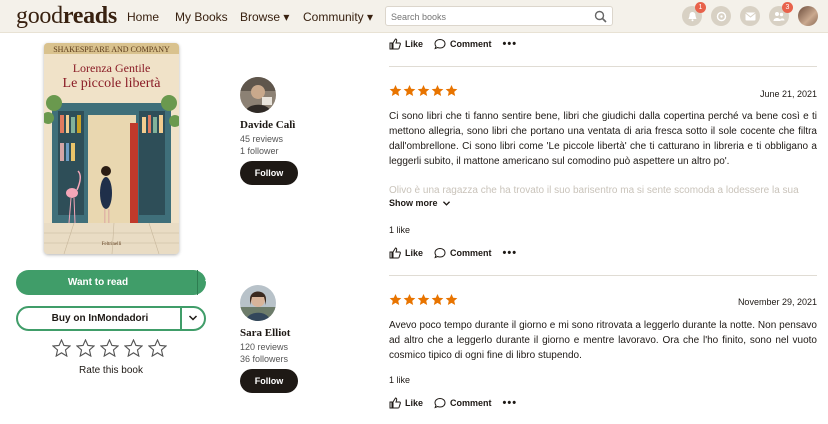 This screenshot has width=828, height=424. I want to click on nav-my-books: My Books, so click(201, 17).